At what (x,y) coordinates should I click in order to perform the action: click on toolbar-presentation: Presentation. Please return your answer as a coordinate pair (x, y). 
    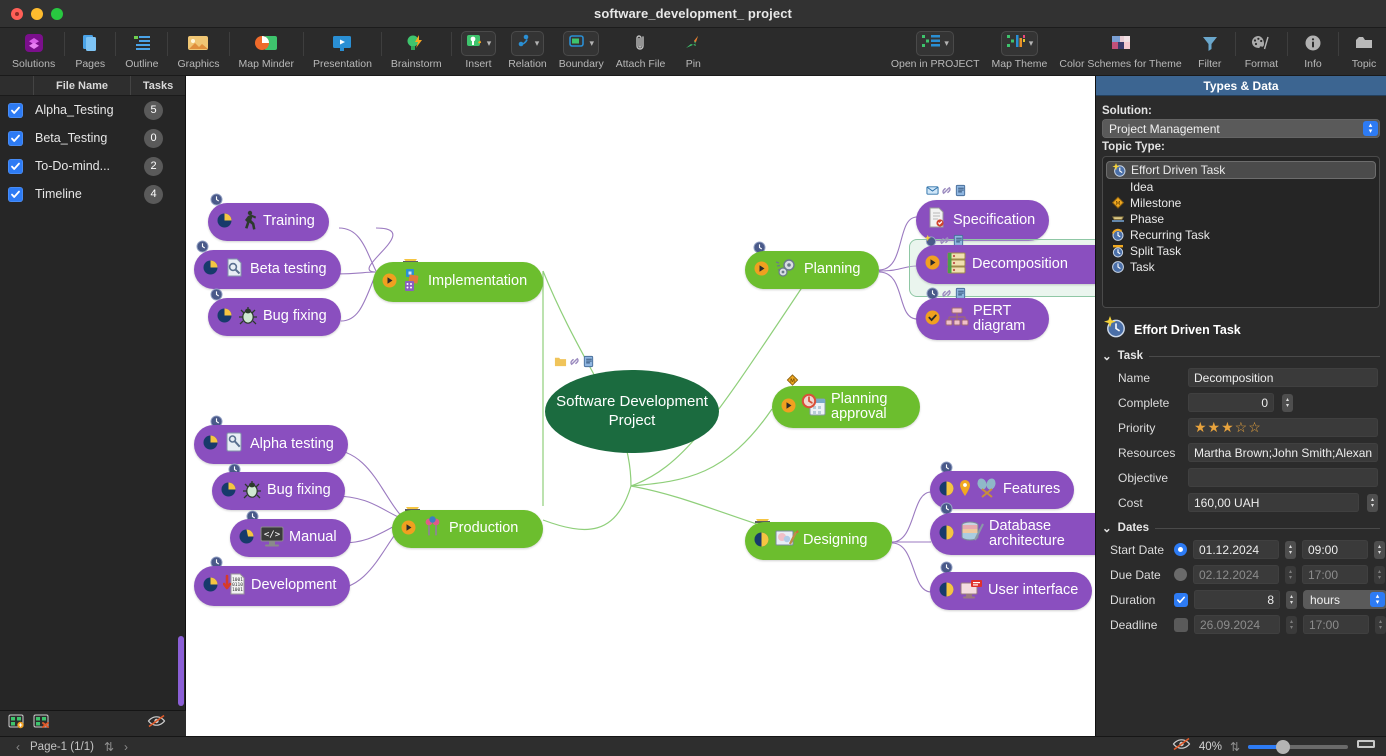
    Looking at the image, I should click on (342, 49).